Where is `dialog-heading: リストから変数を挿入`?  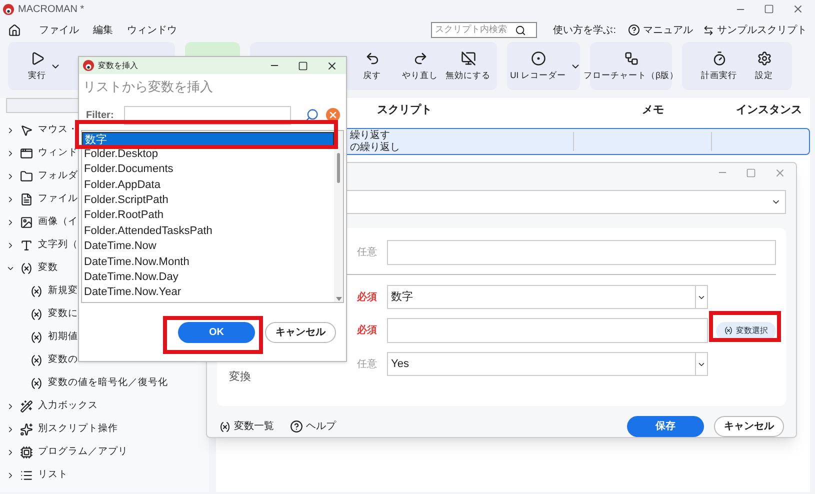 dialog-heading: リストから変数を挿入 is located at coordinates (148, 87).